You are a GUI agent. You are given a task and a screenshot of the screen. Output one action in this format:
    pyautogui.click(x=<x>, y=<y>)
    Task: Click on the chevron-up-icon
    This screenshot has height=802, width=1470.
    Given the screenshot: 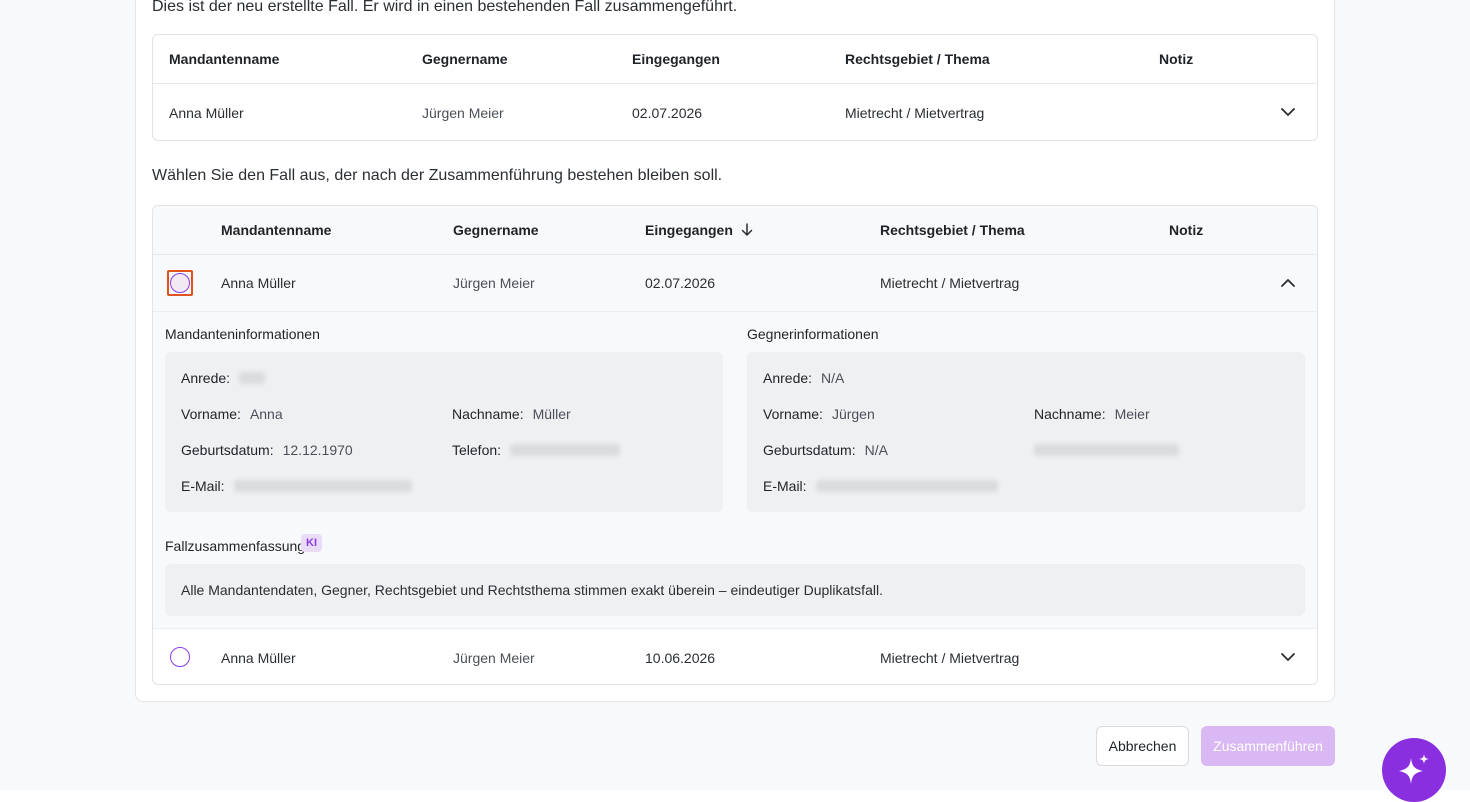 What is the action you would take?
    pyautogui.click(x=1288, y=283)
    